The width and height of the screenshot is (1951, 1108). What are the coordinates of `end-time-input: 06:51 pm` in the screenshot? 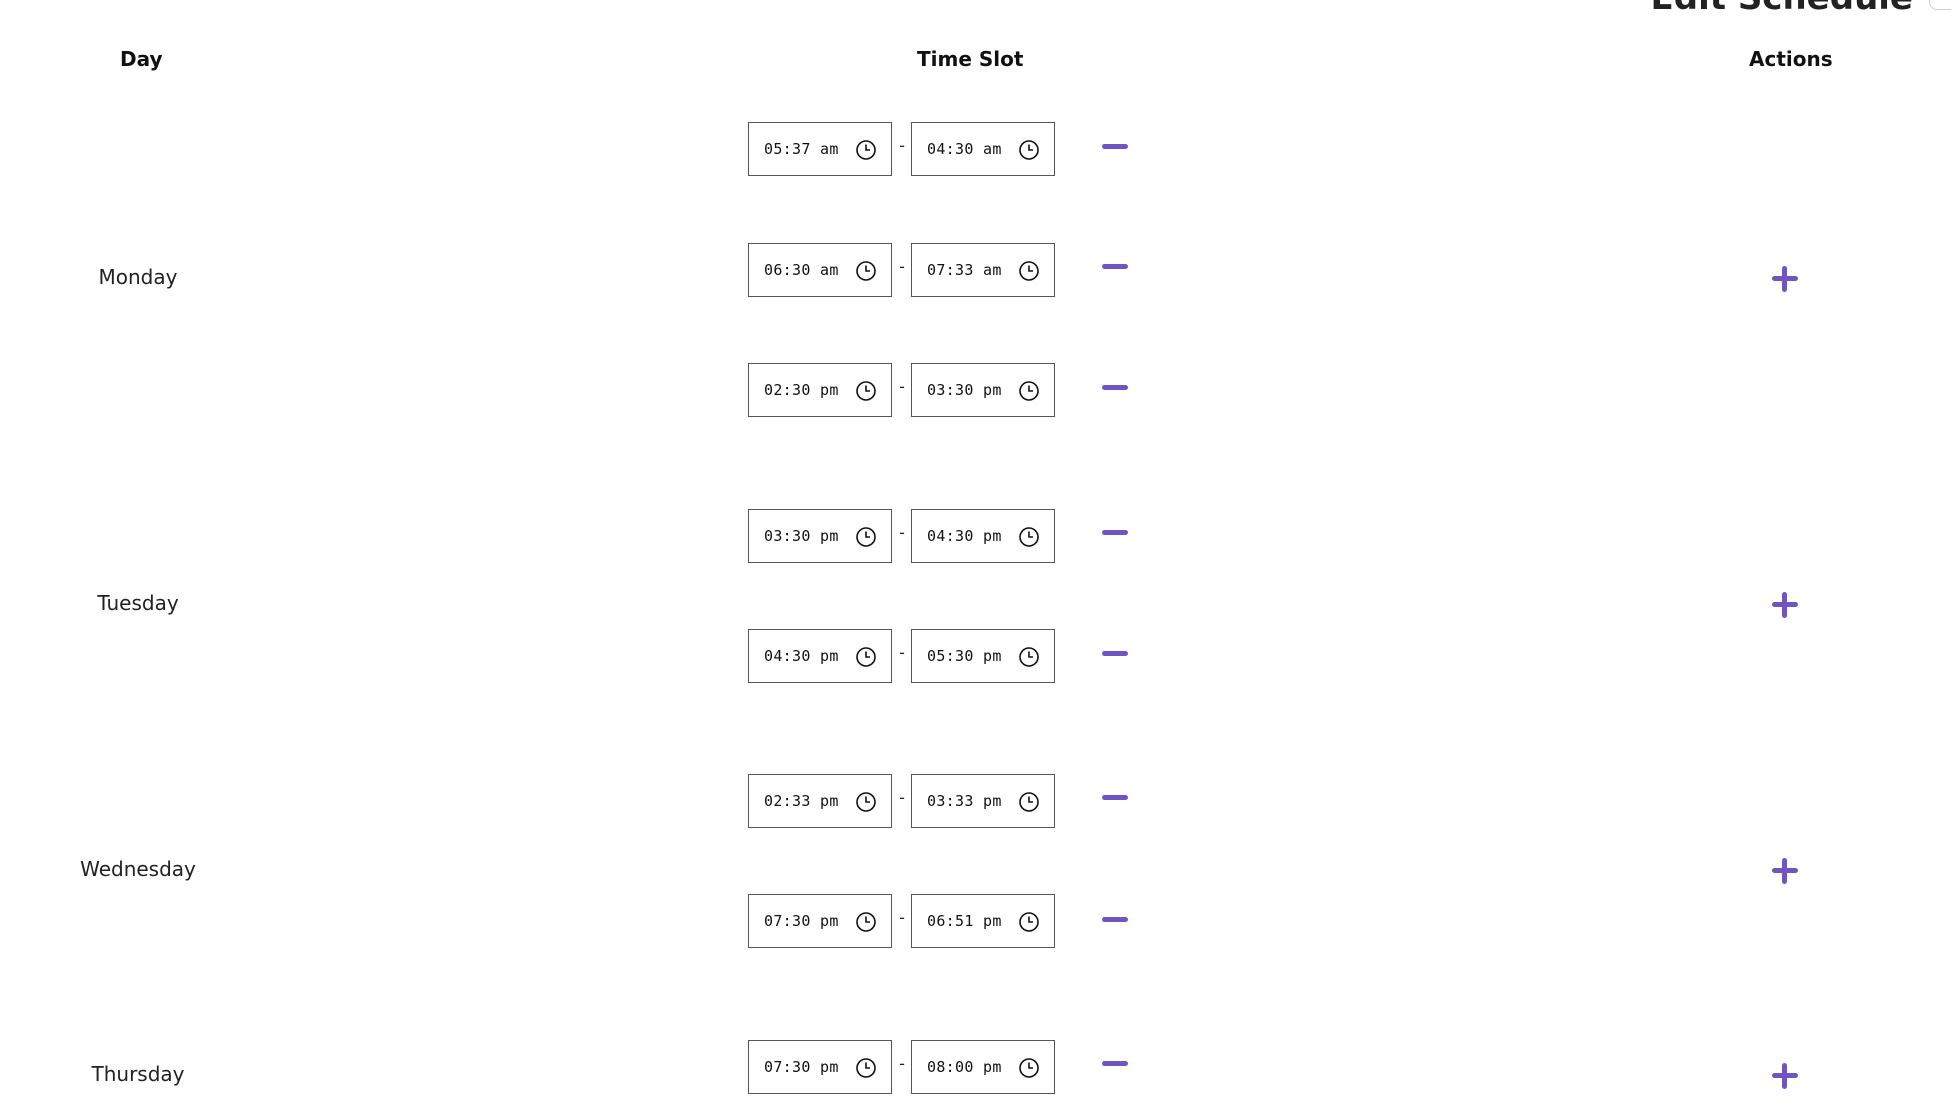 It's located at (983, 921).